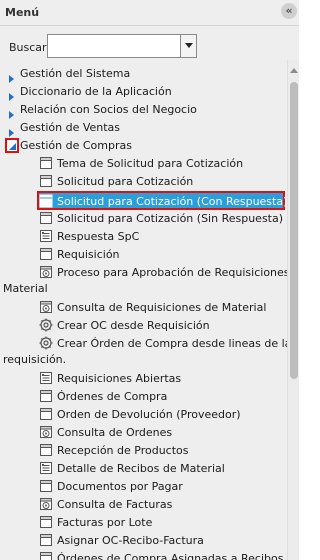 The image size is (320, 560). What do you see at coordinates (35, 359) in the screenshot?
I see `tree-item-label-wrap: requisición.` at bounding box center [35, 359].